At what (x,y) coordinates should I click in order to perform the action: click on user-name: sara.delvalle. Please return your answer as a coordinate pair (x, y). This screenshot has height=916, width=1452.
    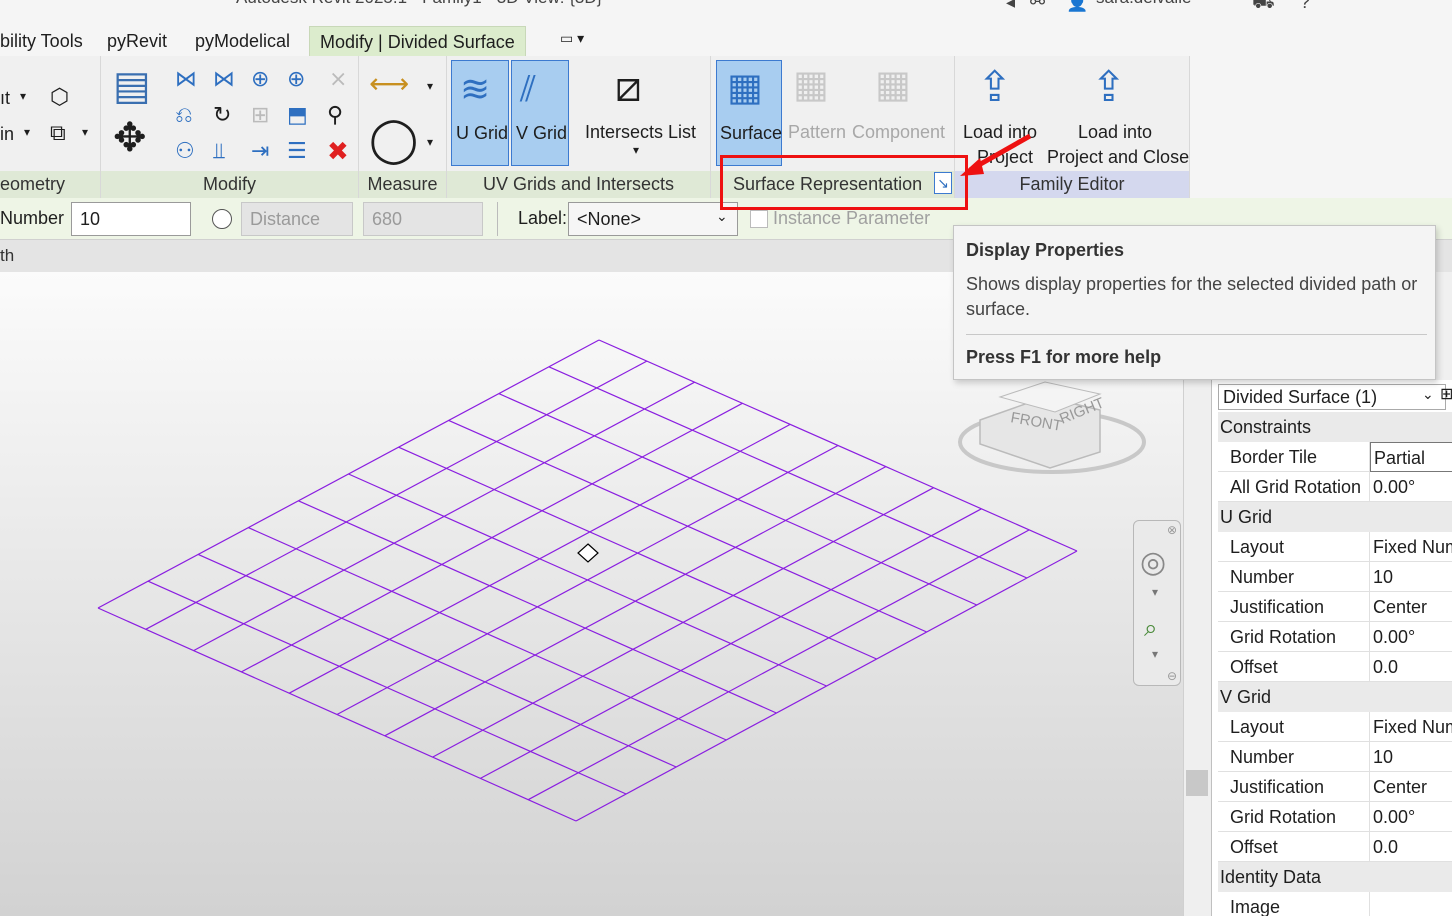
    Looking at the image, I should click on (1143, 4).